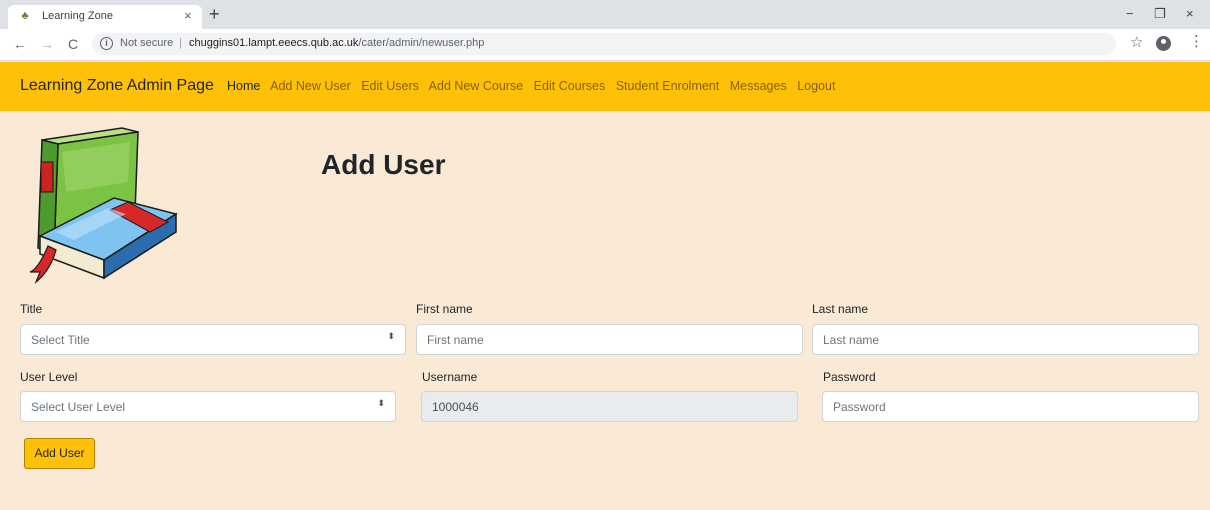 Image resolution: width=1210 pixels, height=510 pixels. Describe the element at coordinates (421, 43) in the screenshot. I see `url-path: /cater/admin/newuser.php` at that location.